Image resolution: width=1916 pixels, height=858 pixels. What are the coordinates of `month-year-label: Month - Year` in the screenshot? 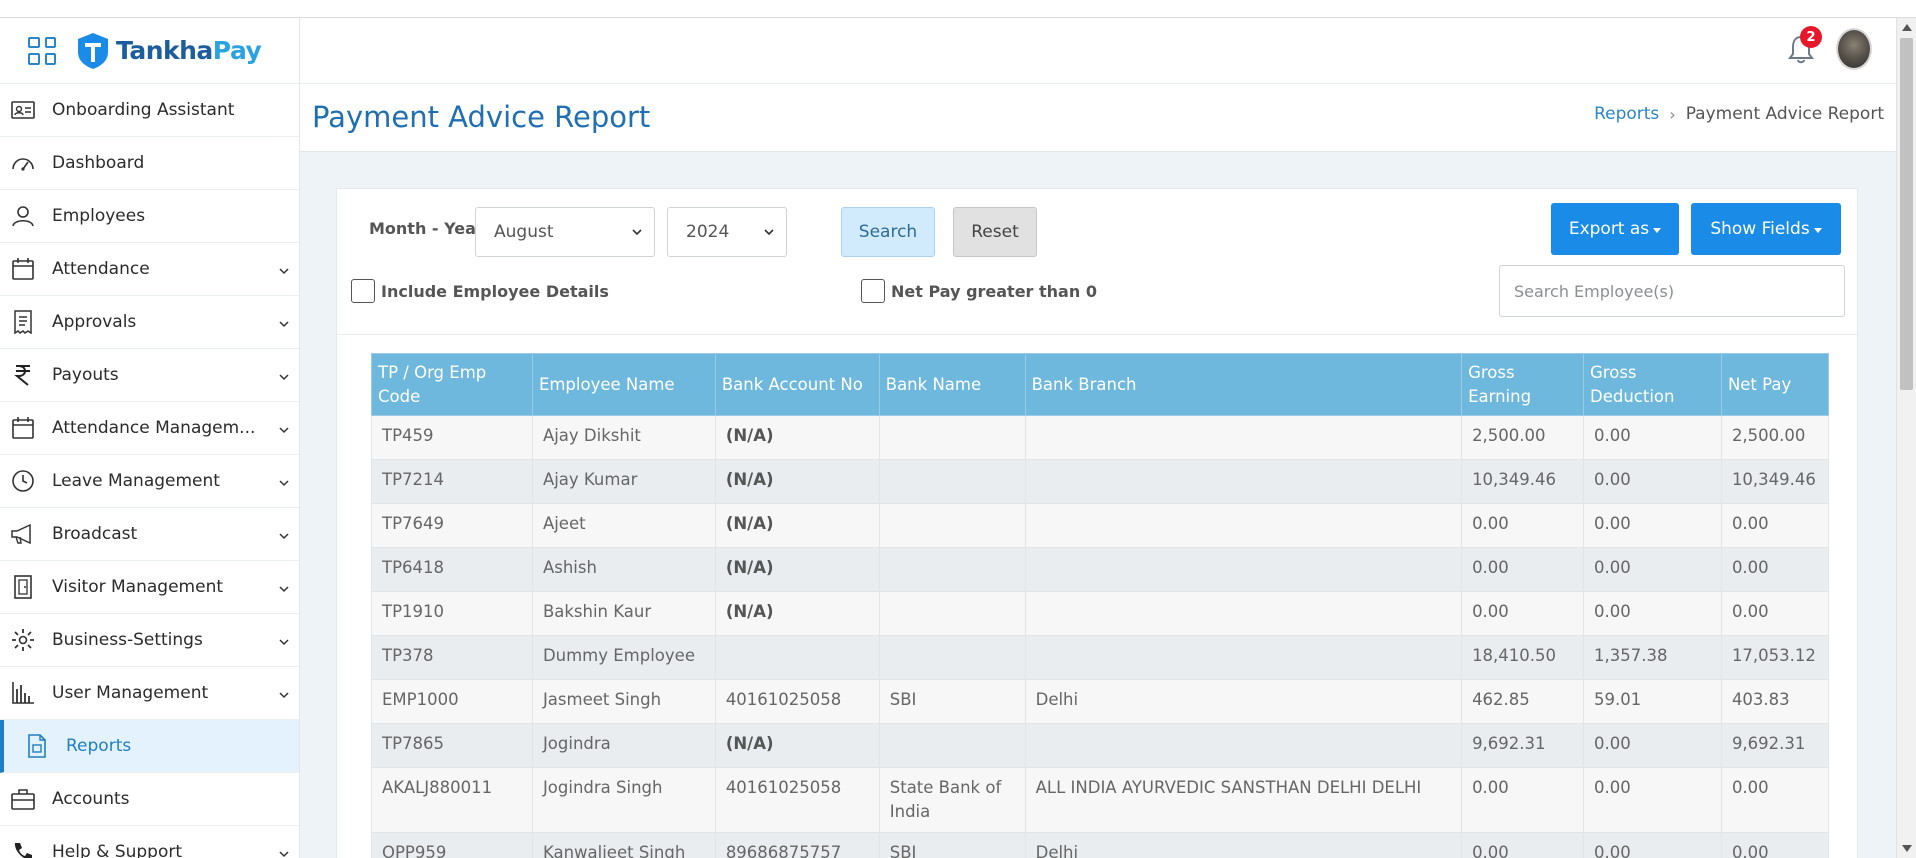 It's located at (426, 228).